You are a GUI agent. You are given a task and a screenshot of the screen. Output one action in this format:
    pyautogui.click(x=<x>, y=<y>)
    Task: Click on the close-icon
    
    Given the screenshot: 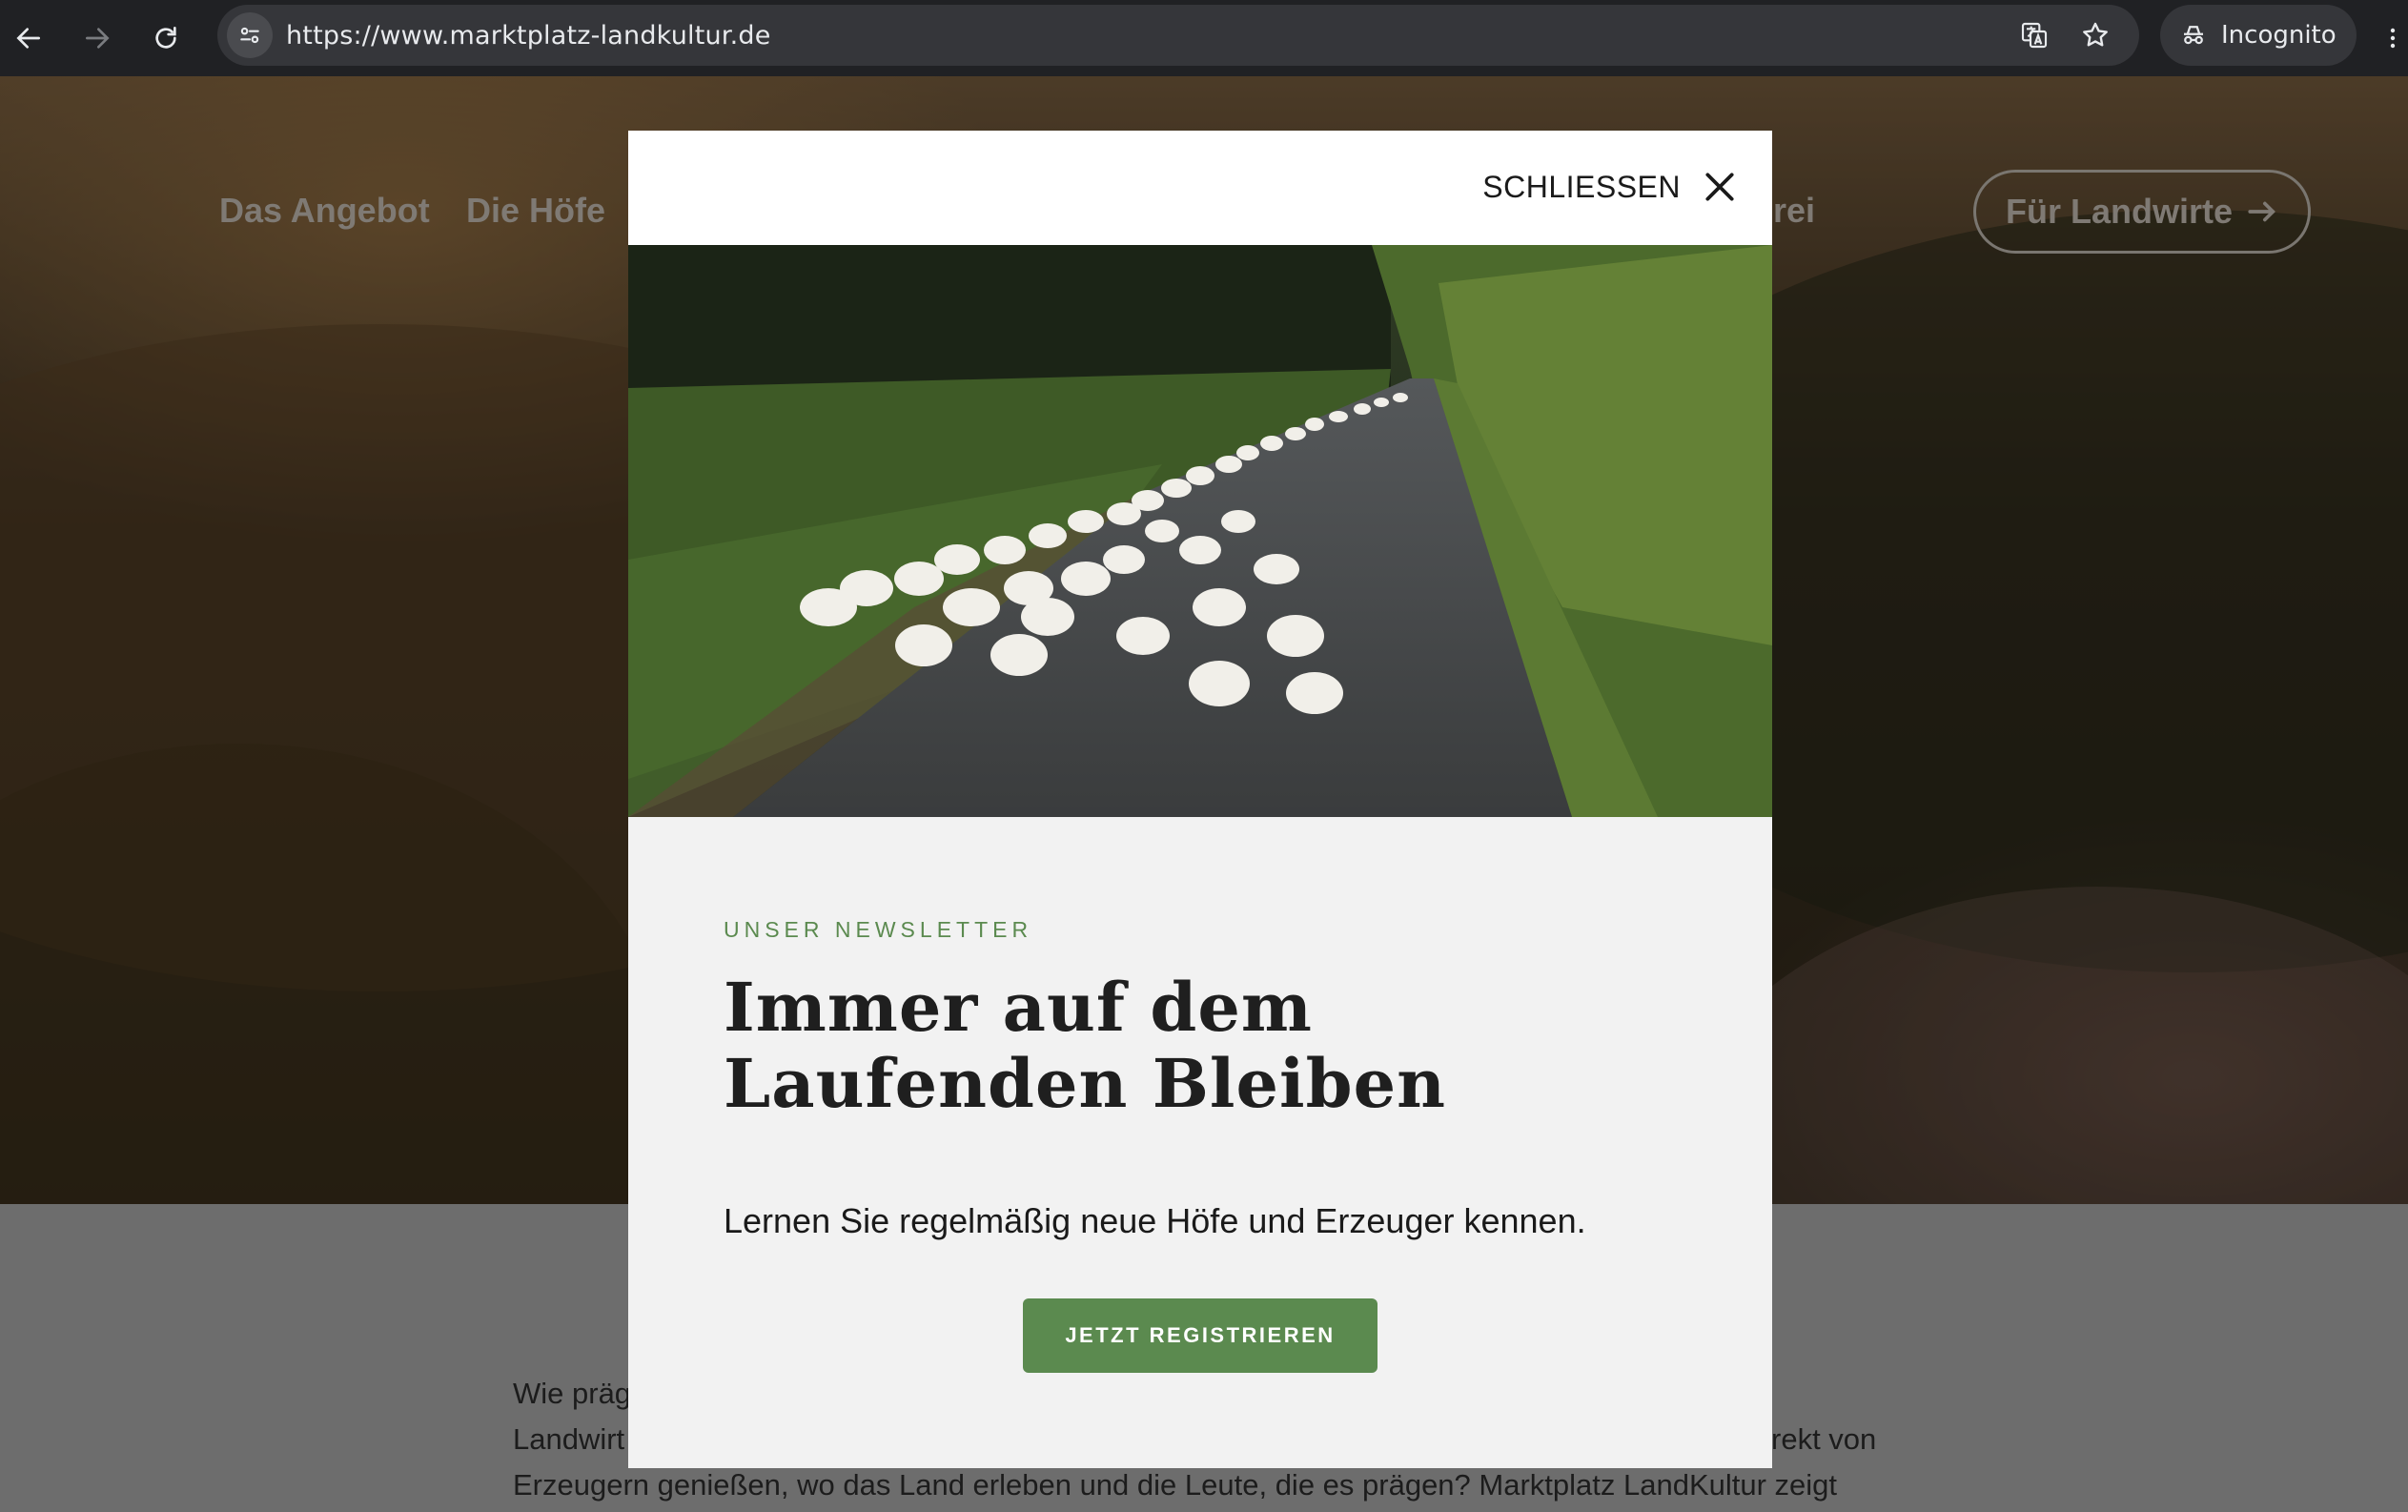 What is the action you would take?
    pyautogui.click(x=1719, y=187)
    